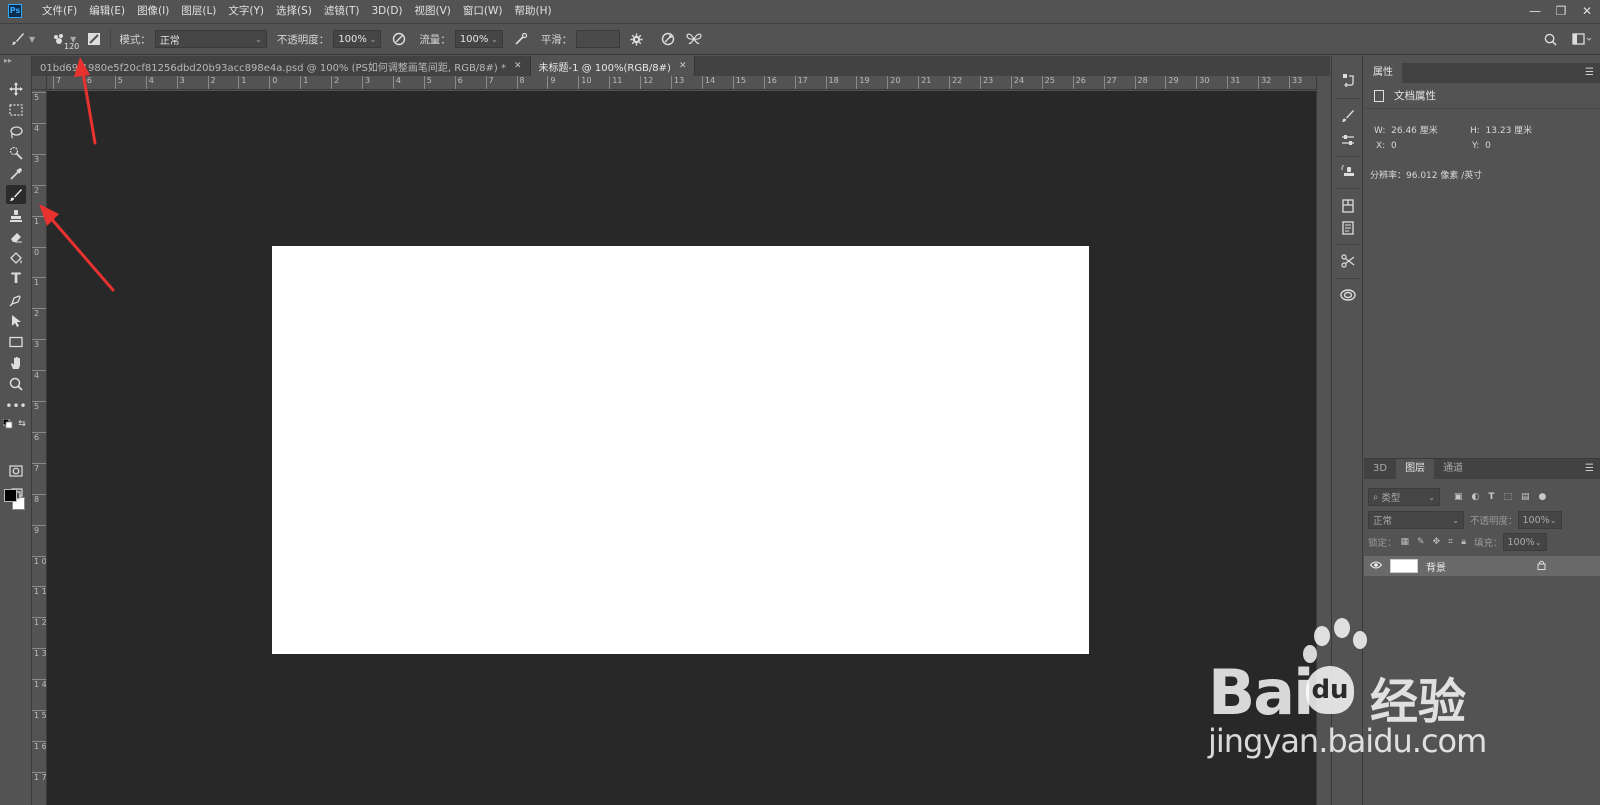 The image size is (1600, 805). What do you see at coordinates (1589, 468) in the screenshot?
I see `layers-panel-menu-icon: ☰` at bounding box center [1589, 468].